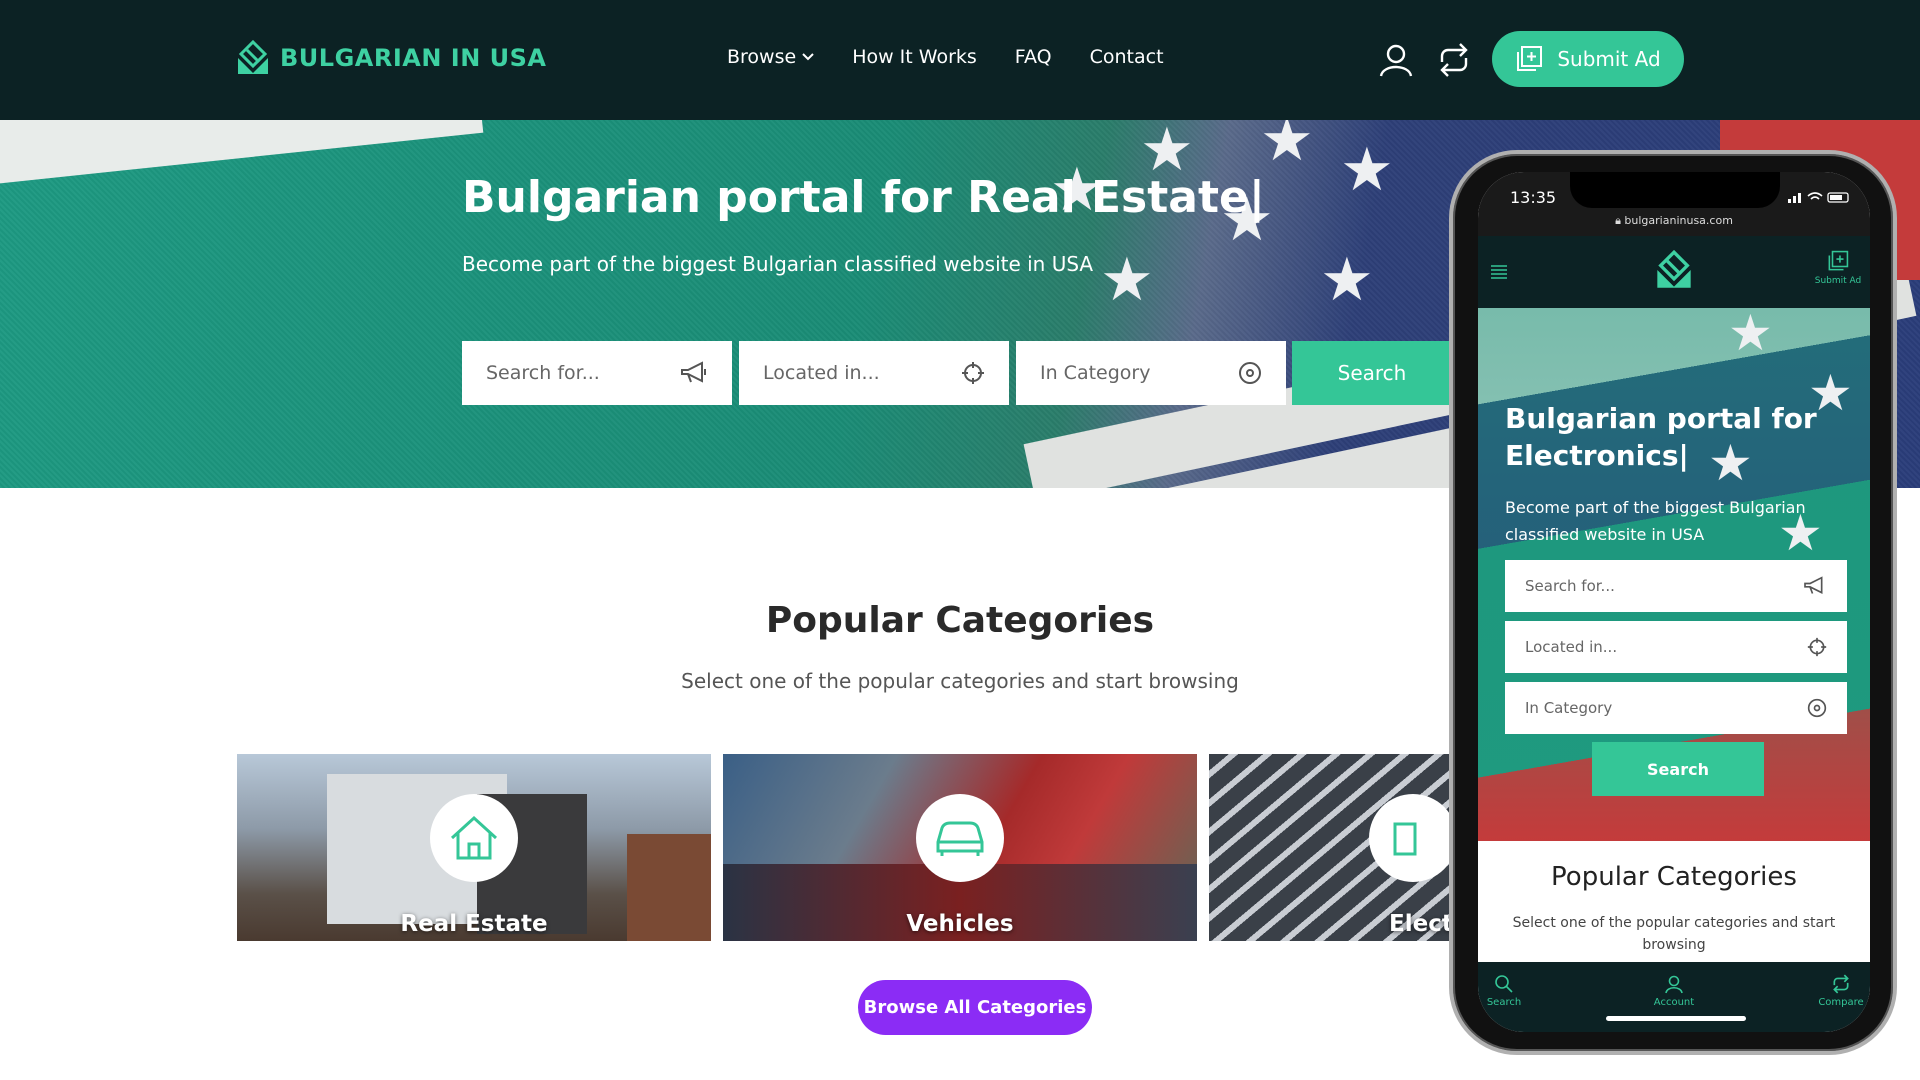 This screenshot has height=1080, width=1920. I want to click on category-label: Electr, so click(1420, 924).